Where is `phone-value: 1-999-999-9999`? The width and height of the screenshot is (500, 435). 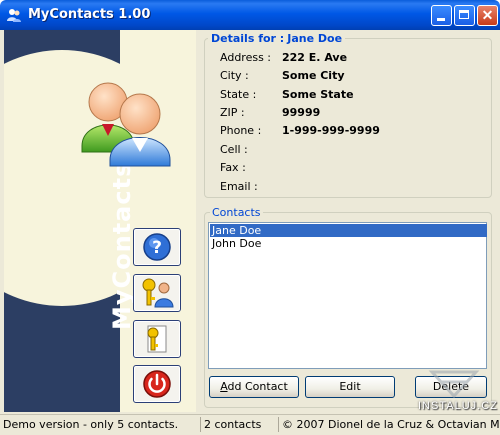
phone-value: 1-999-999-9999 is located at coordinates (331, 130).